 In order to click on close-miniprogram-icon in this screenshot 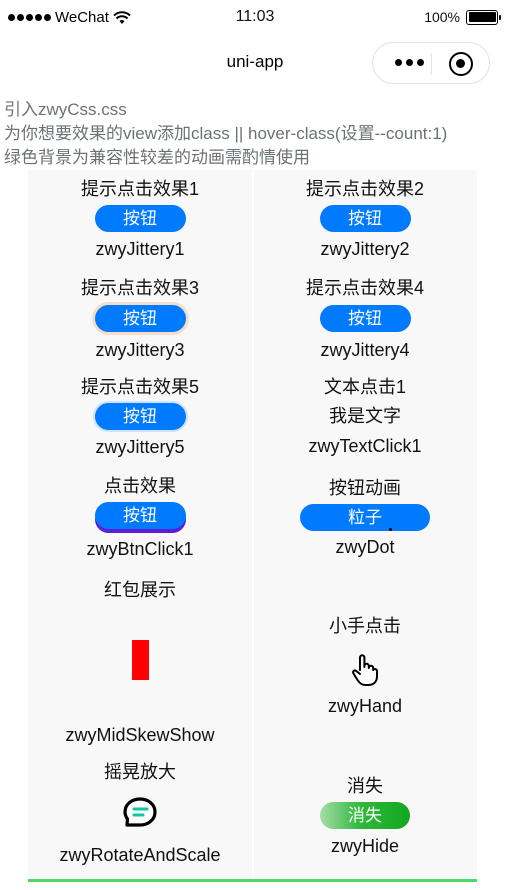, I will do `click(461, 64)`.